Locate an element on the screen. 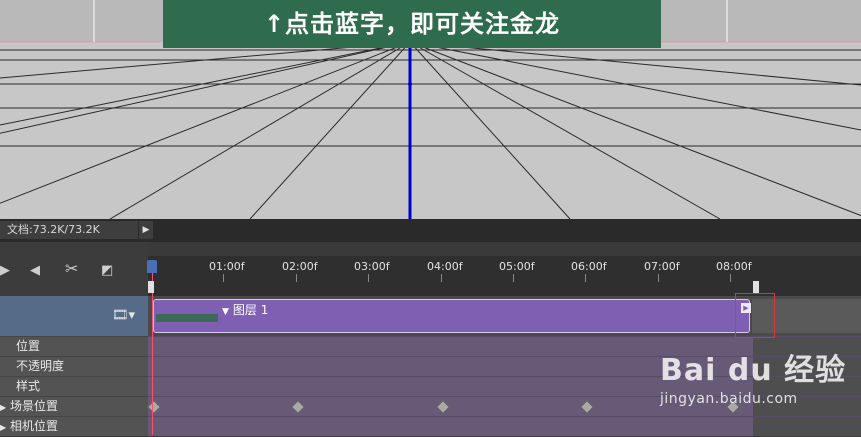 Image resolution: width=861 pixels, height=437 pixels. property-row: 样式 is located at coordinates (74, 386).